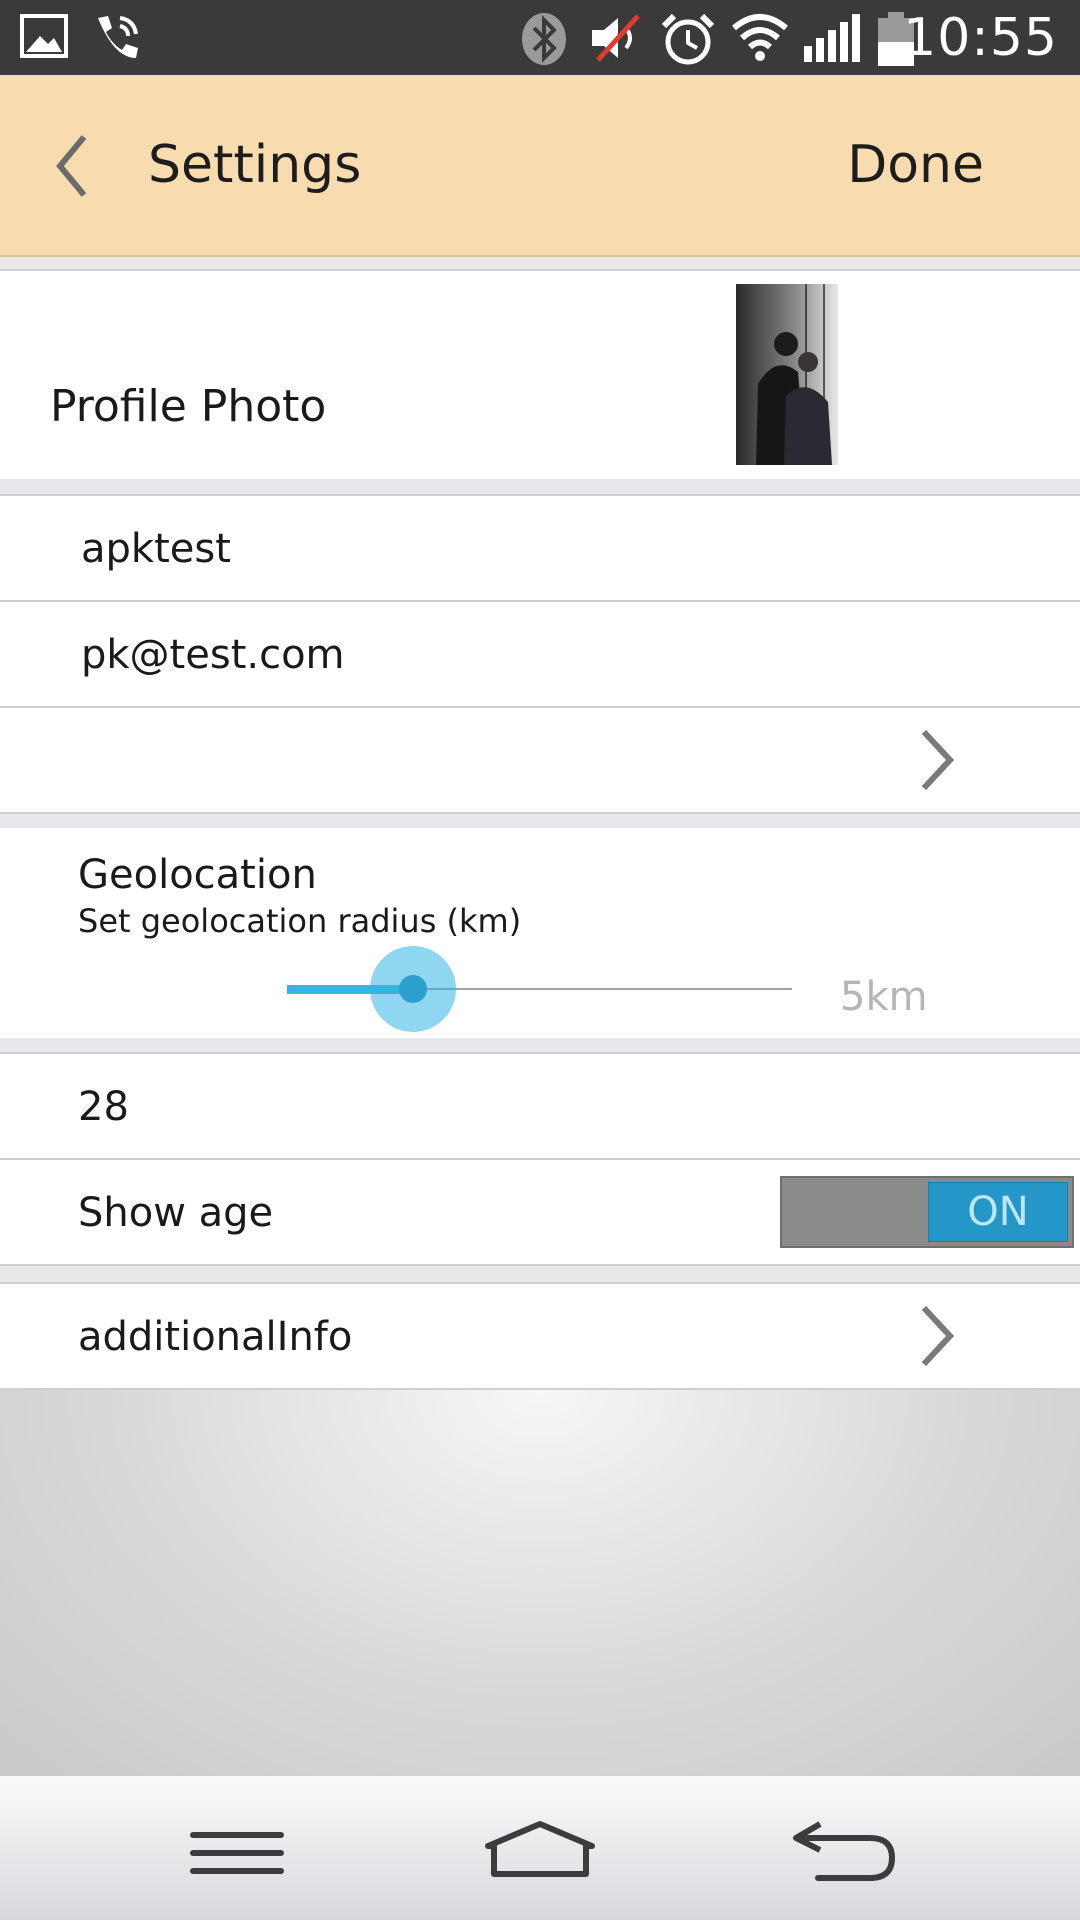  Describe the element at coordinates (540, 548) in the screenshot. I see `username-row: apktest` at that location.